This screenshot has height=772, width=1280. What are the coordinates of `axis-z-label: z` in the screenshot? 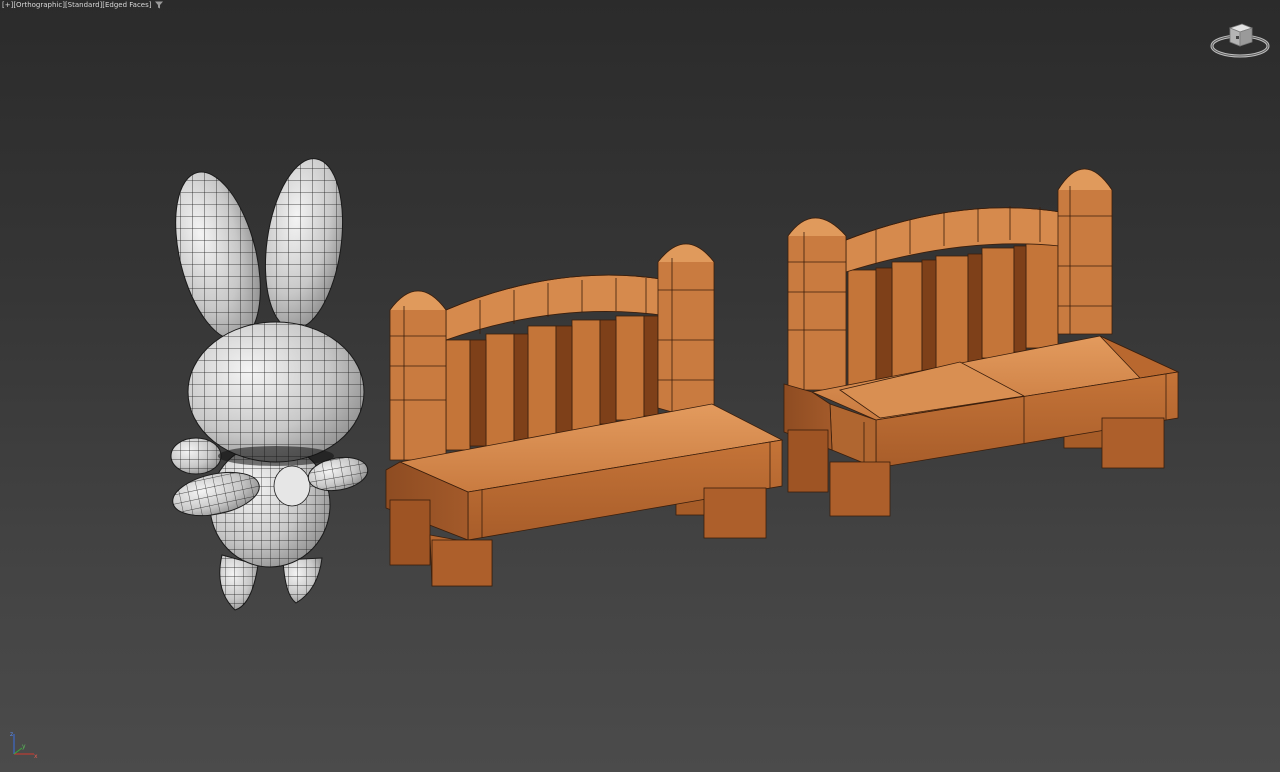 It's located at (11, 734).